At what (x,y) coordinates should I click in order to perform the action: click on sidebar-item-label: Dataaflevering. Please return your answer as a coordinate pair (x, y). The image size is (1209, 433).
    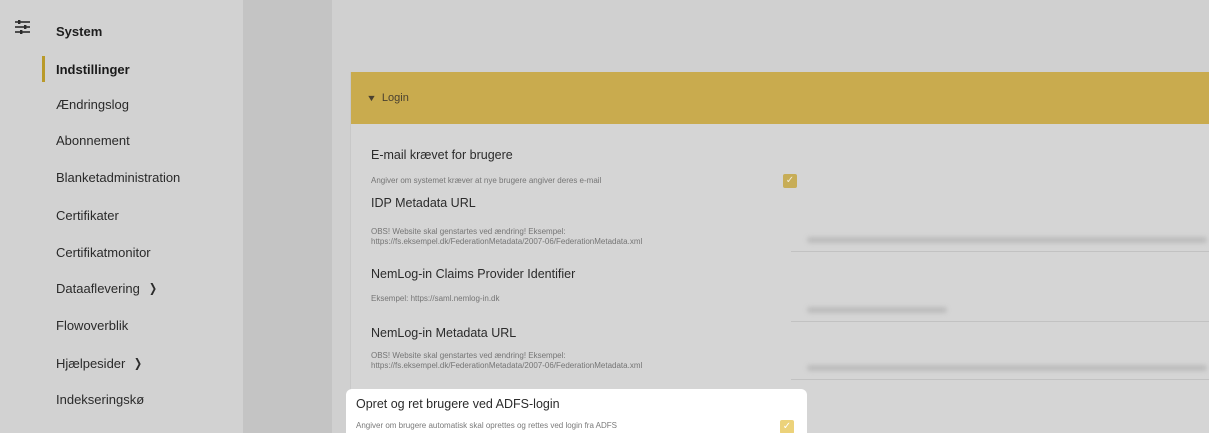
    Looking at the image, I should click on (98, 288).